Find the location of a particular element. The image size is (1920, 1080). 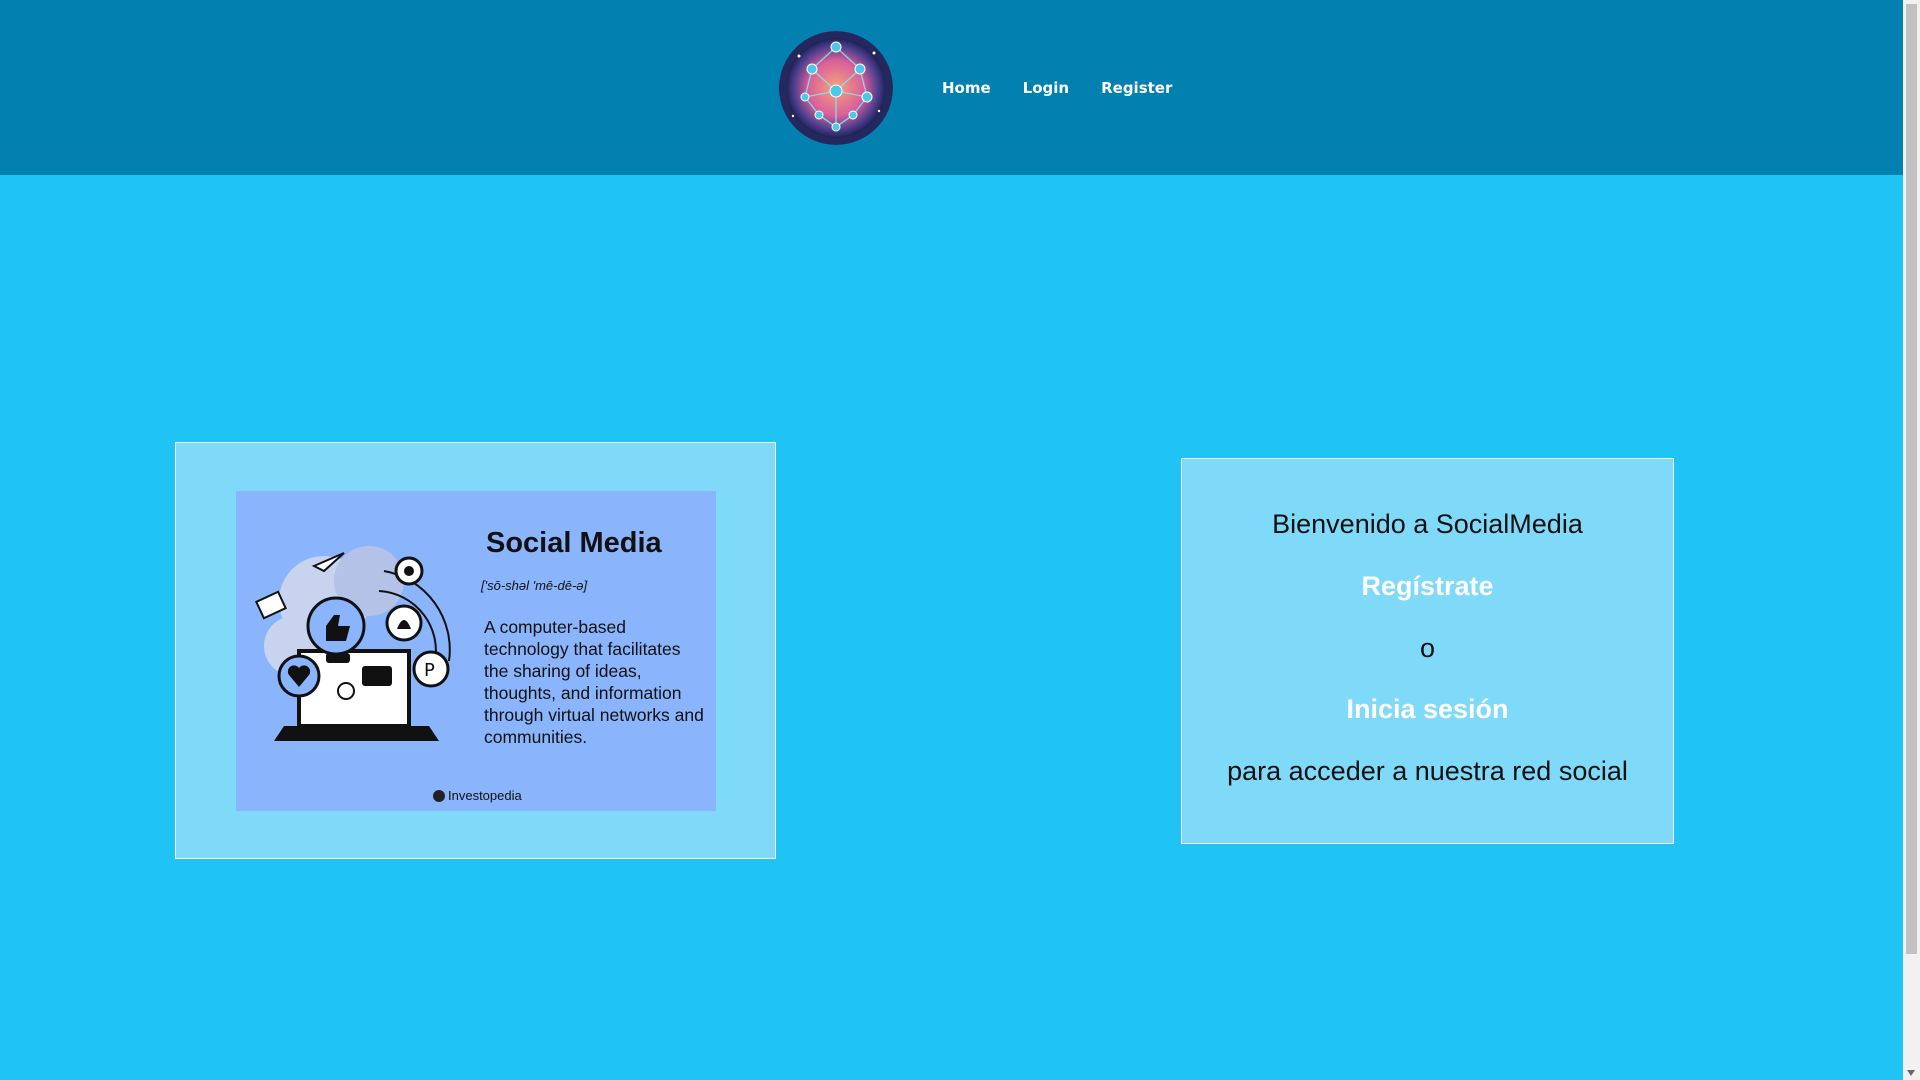

vertical-scrollbar is located at coordinates (1911, 540).